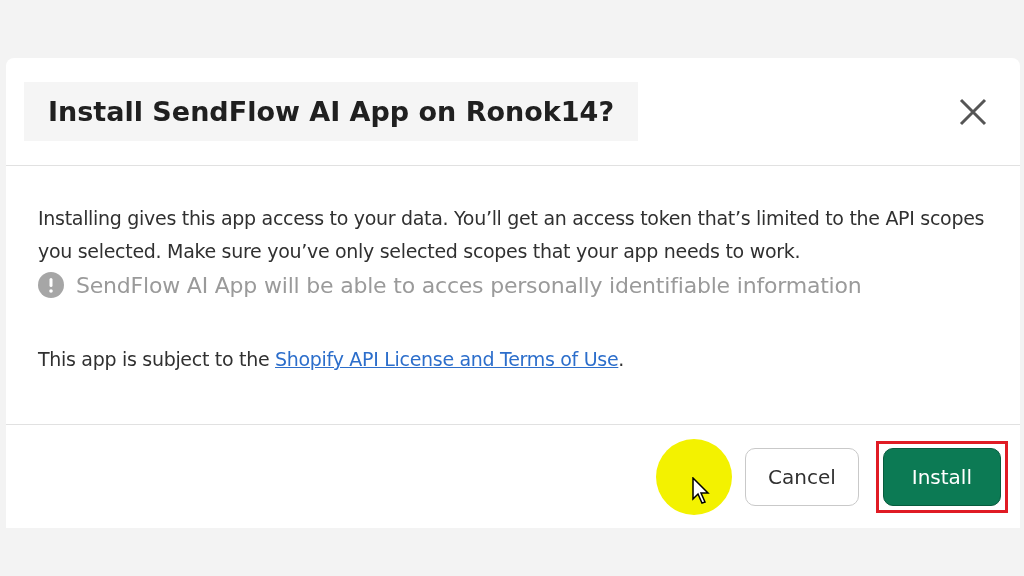  I want to click on cursor-highlight-icon, so click(694, 476).